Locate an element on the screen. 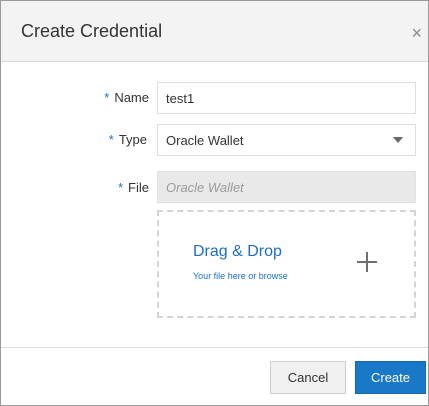 The image size is (429, 406). type-label: * Type is located at coordinates (112, 139).